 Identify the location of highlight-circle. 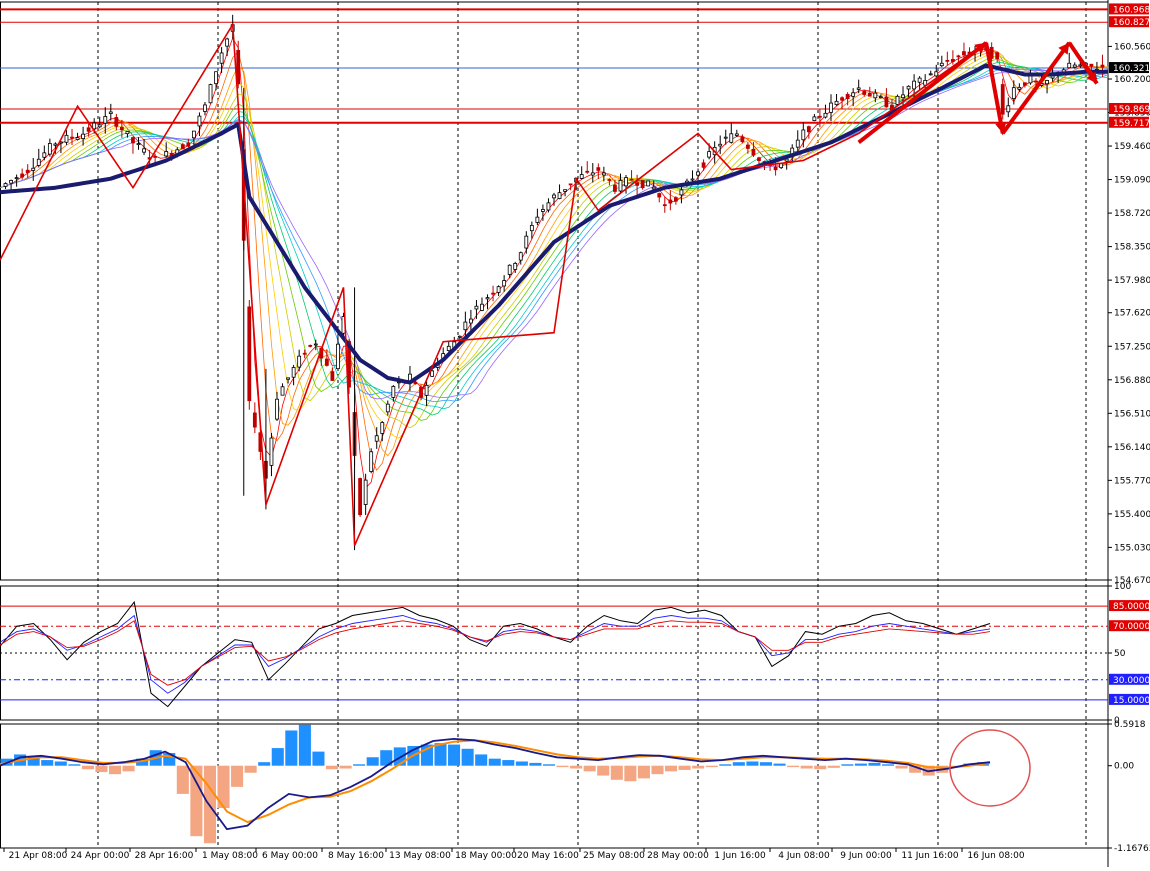
(990, 768).